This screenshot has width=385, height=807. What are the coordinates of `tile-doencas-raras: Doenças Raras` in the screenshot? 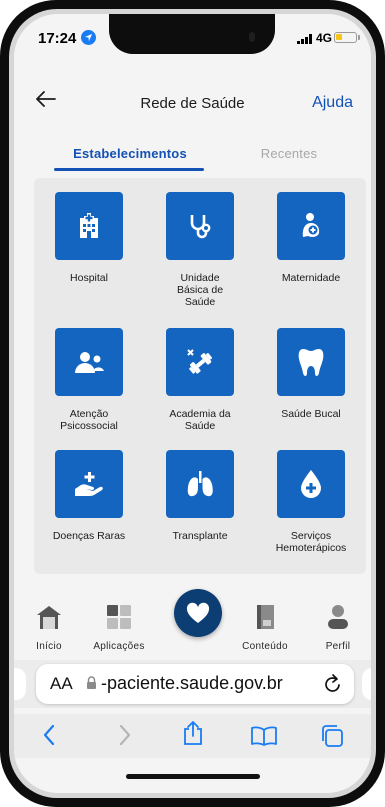 It's located at (89, 496).